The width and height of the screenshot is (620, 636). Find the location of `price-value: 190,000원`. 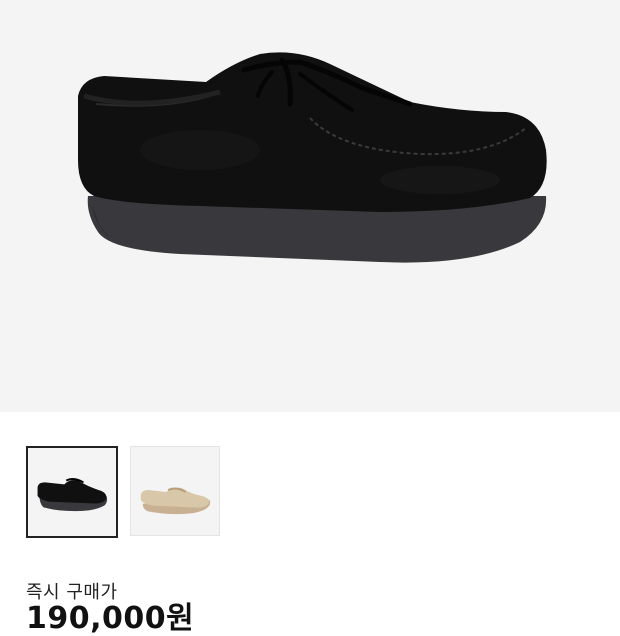

price-value: 190,000원 is located at coordinates (110, 618).